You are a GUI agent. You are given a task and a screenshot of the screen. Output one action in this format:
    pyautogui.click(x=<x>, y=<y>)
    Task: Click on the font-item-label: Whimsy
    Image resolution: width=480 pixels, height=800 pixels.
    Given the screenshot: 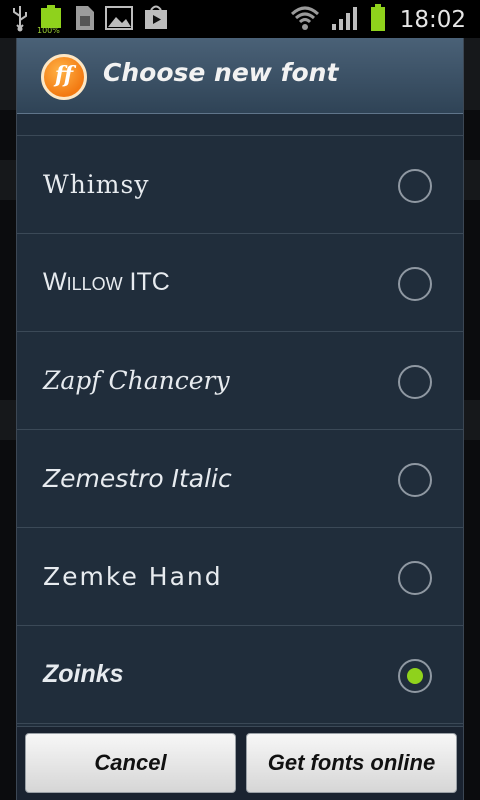 What is the action you would take?
    pyautogui.click(x=96, y=184)
    